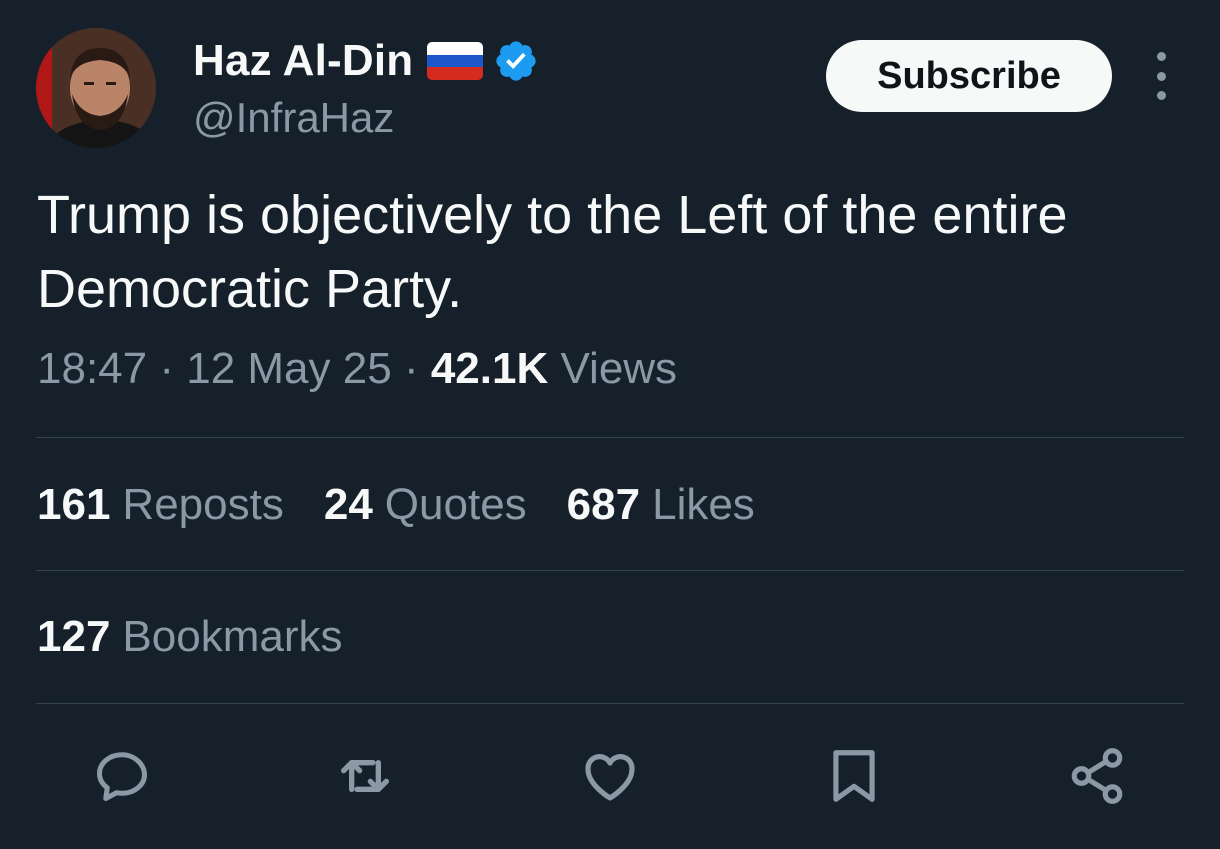  What do you see at coordinates (74, 504) in the screenshot?
I see `reposts-count: 161` at bounding box center [74, 504].